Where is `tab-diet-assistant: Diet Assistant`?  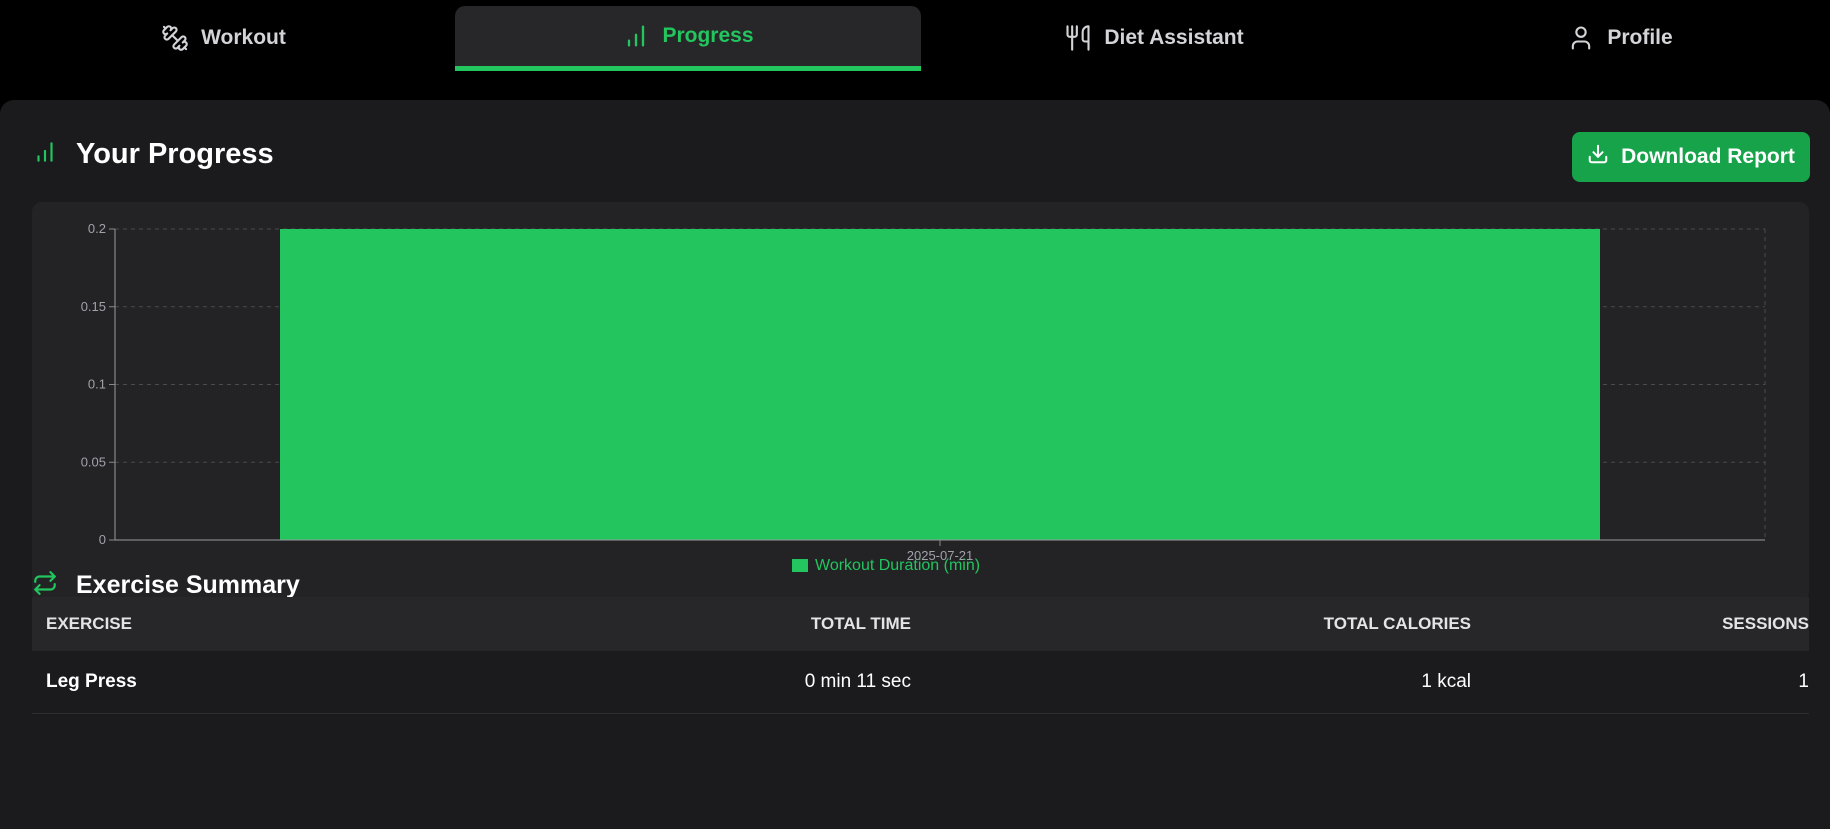
tab-diet-assistant: Diet Assistant is located at coordinates (1154, 38).